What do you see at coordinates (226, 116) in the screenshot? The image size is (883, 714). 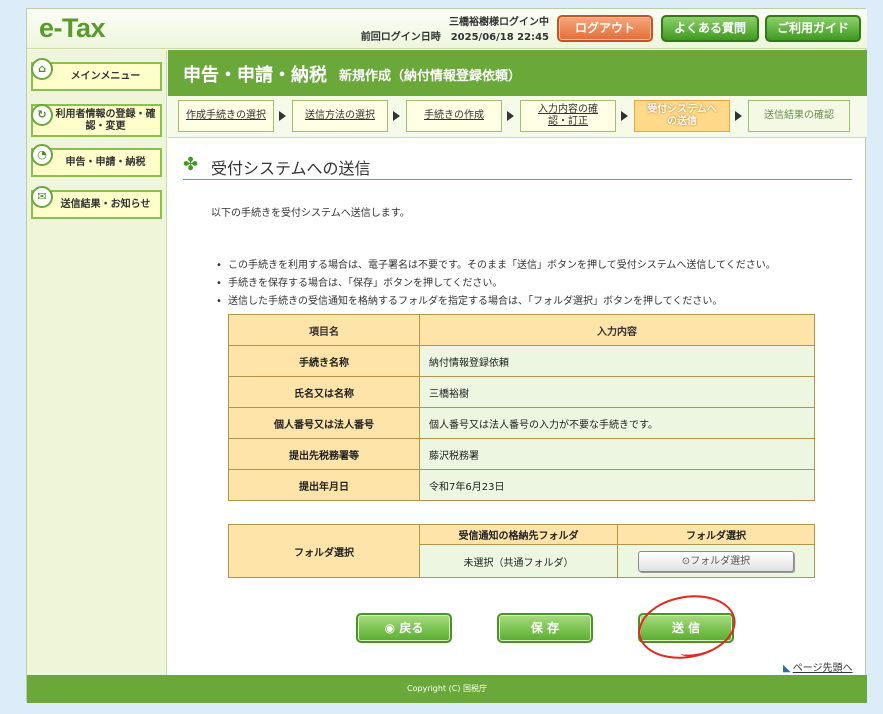 I see `step-select-procedure: 作成手続きの選択` at bounding box center [226, 116].